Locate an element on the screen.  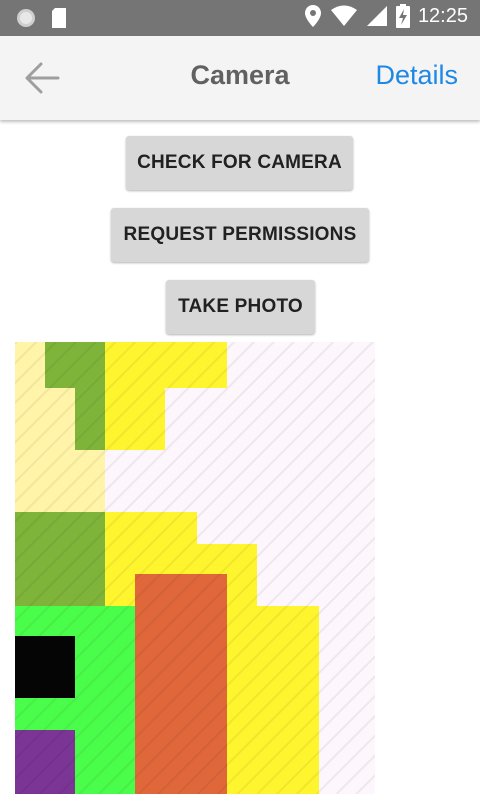
request-permissions-button: REQUEST PERMISSIONS is located at coordinates (240, 235).